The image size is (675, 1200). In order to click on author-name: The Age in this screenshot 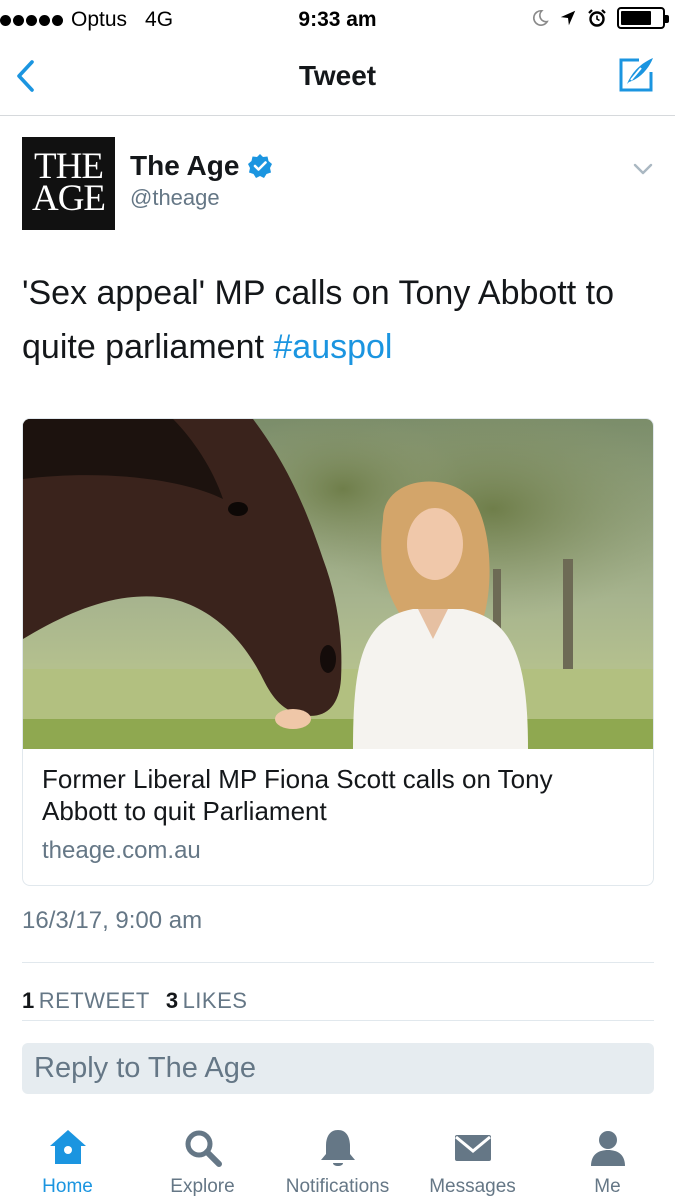, I will do `click(201, 166)`.